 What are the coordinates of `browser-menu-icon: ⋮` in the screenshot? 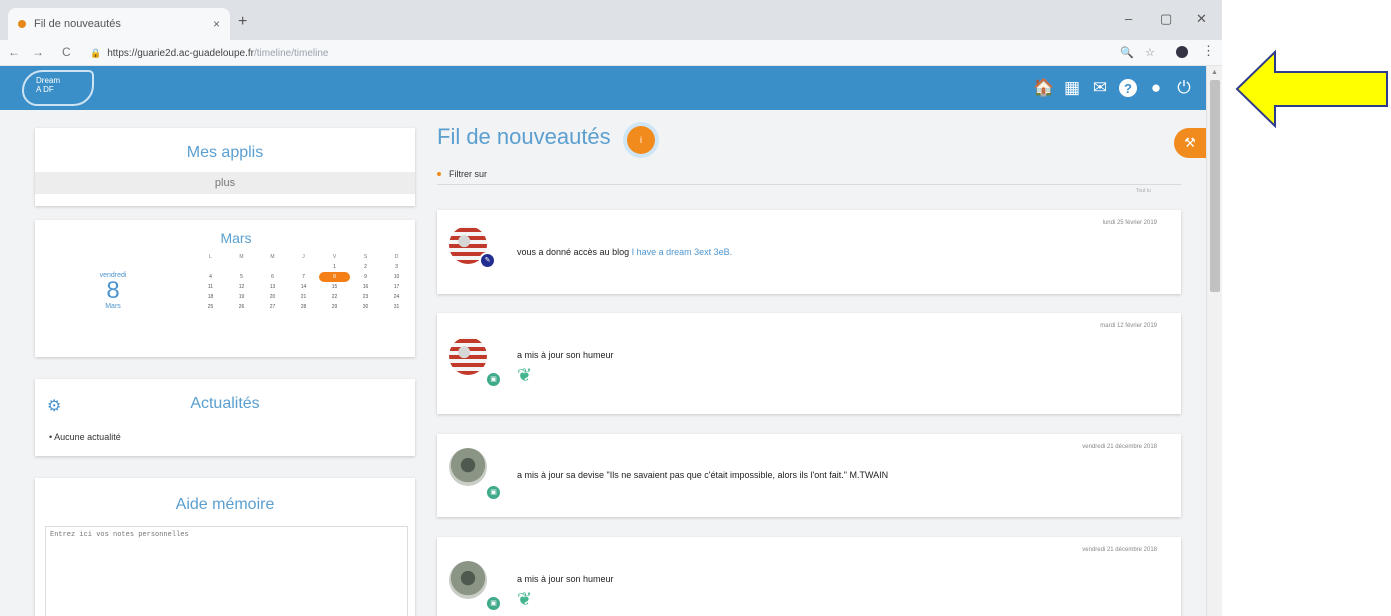 It's located at (1208, 51).